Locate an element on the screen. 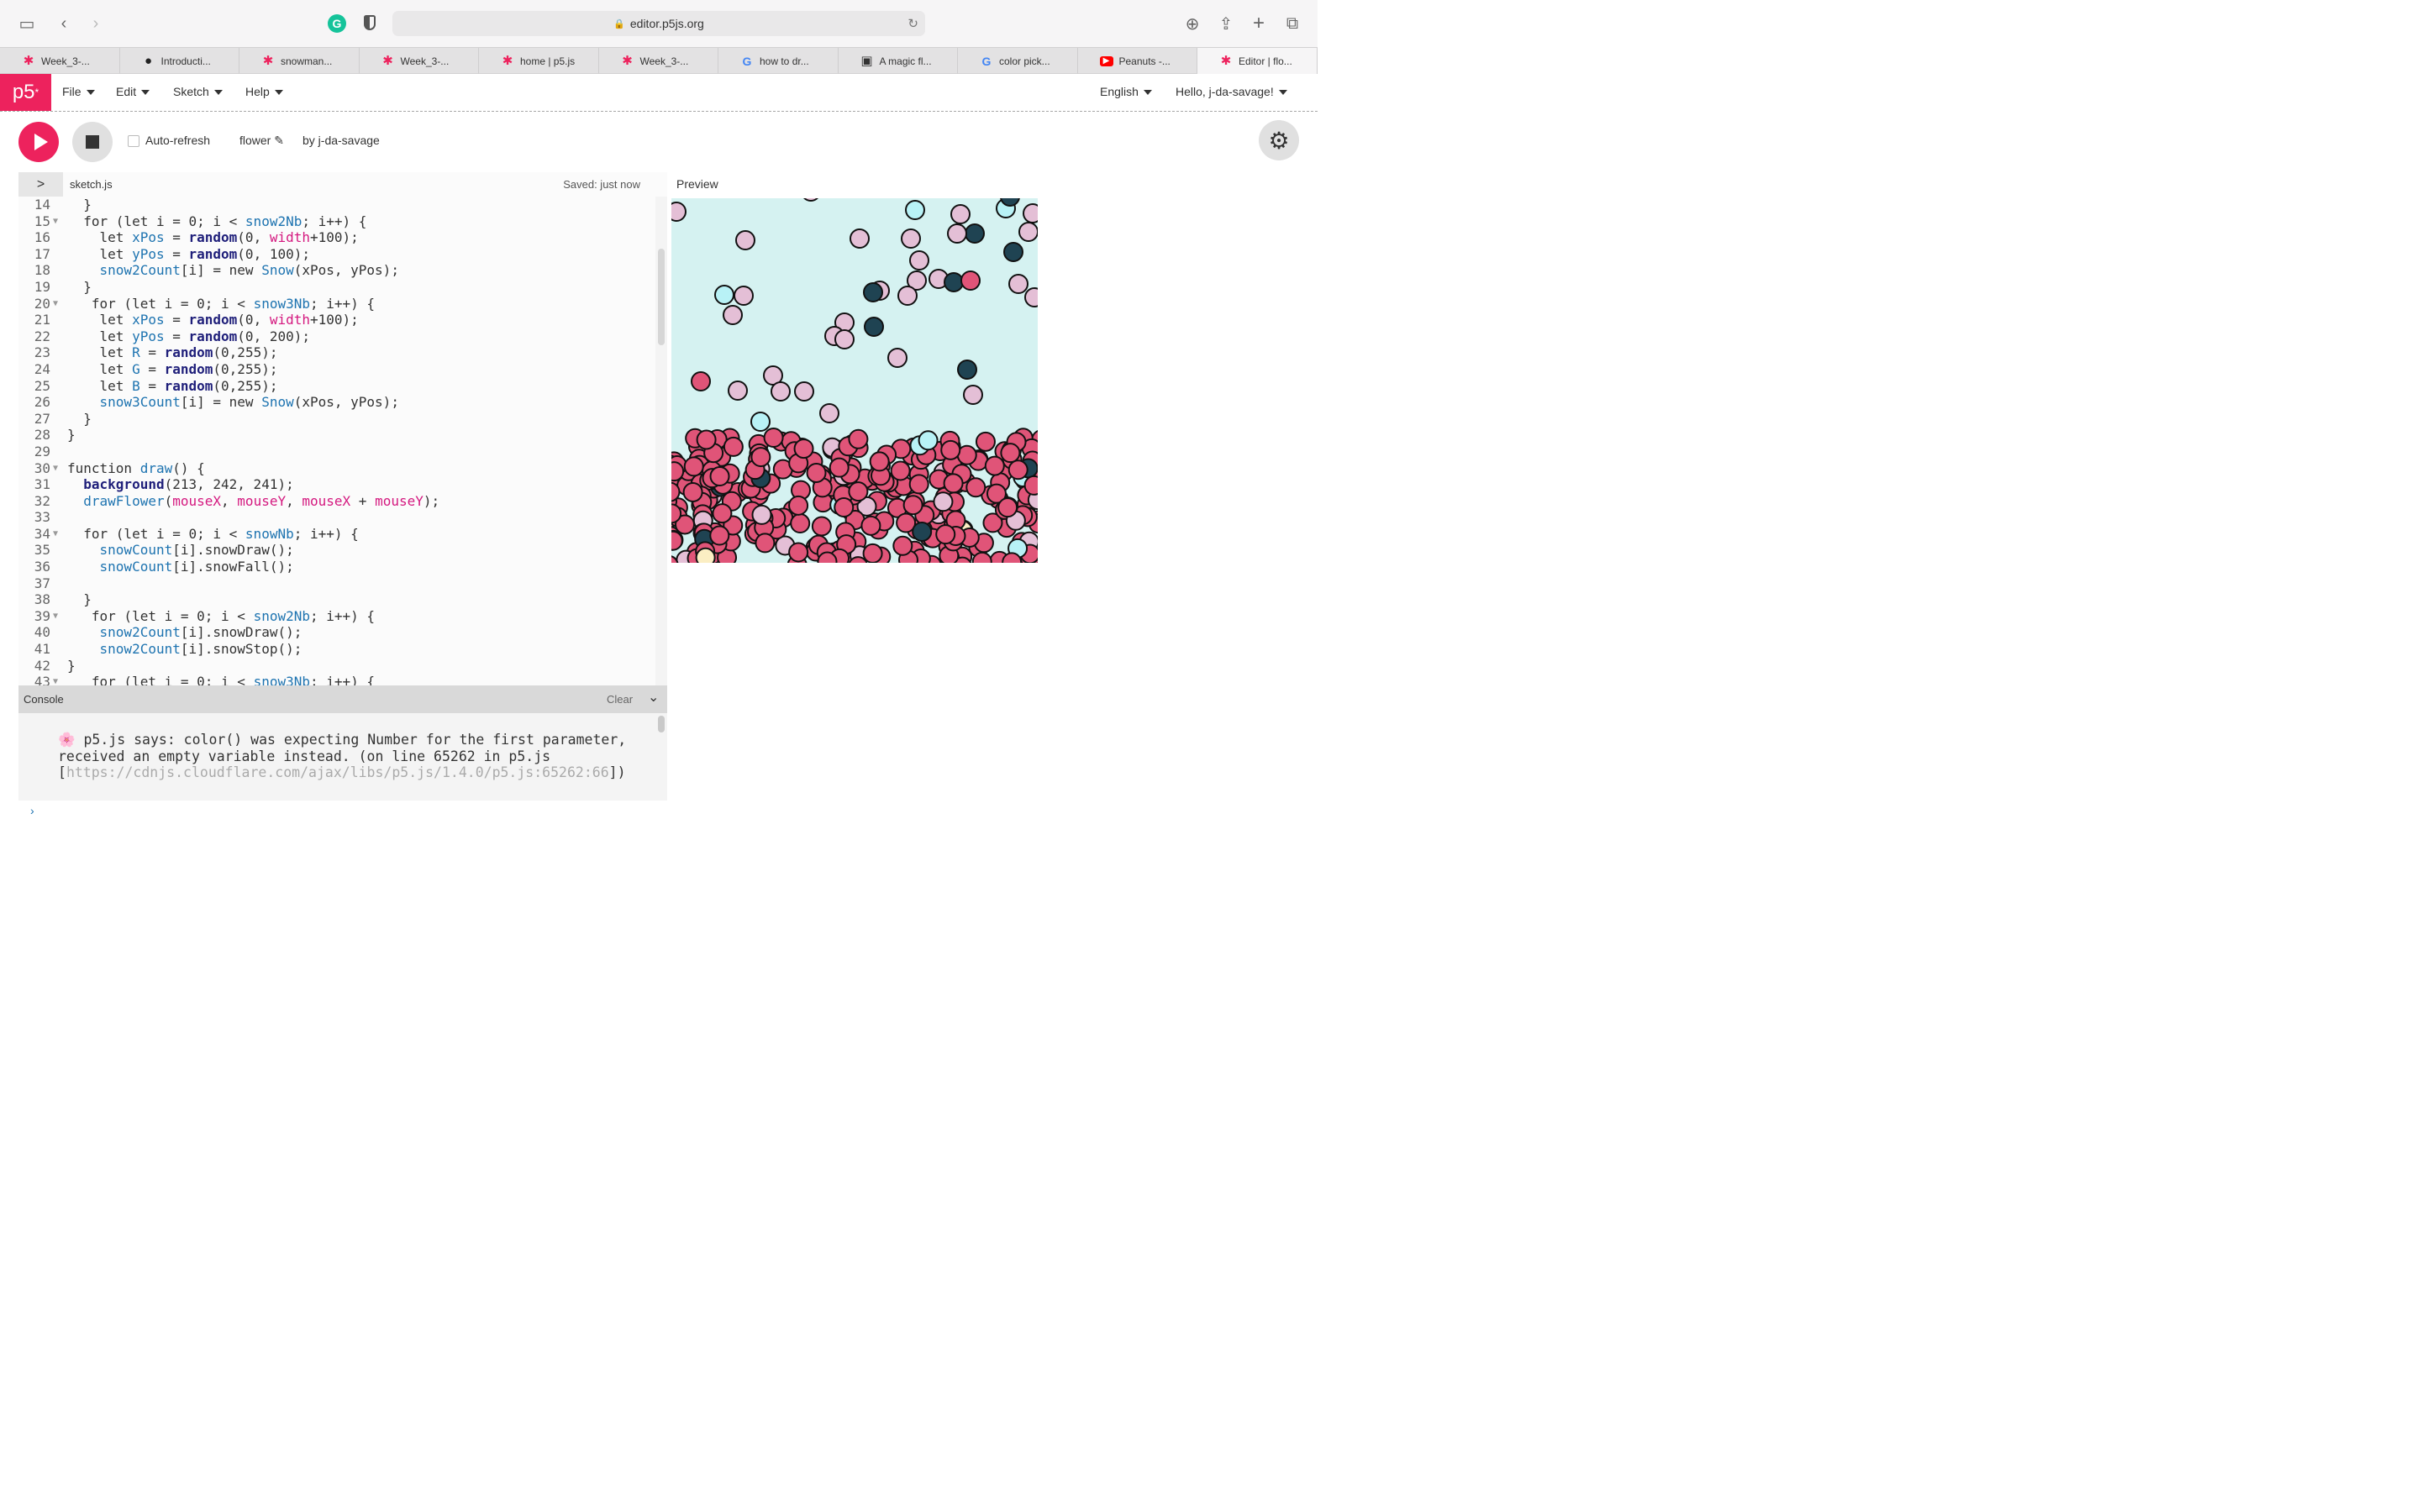  logo-text: p5 is located at coordinates (23, 92).